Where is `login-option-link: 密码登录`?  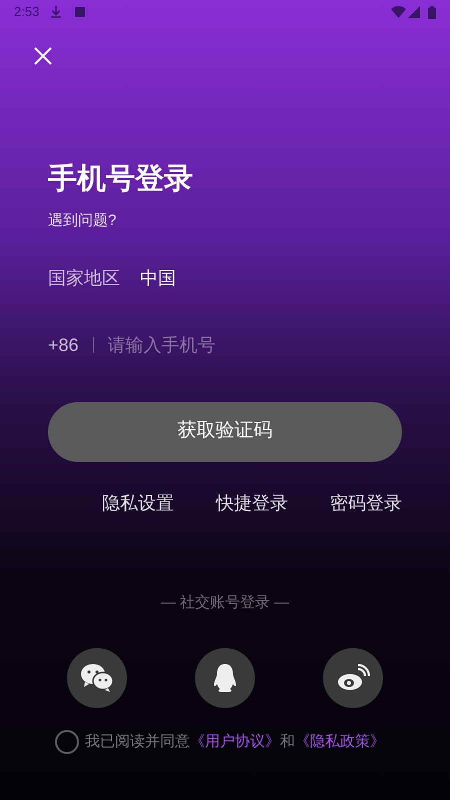 login-option-link: 密码登录 is located at coordinates (366, 503).